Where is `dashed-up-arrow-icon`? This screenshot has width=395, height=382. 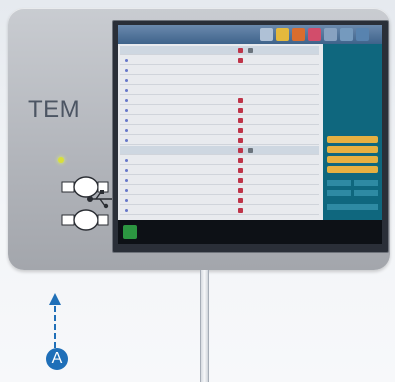
dashed-up-arrow-icon is located at coordinates (55, 299).